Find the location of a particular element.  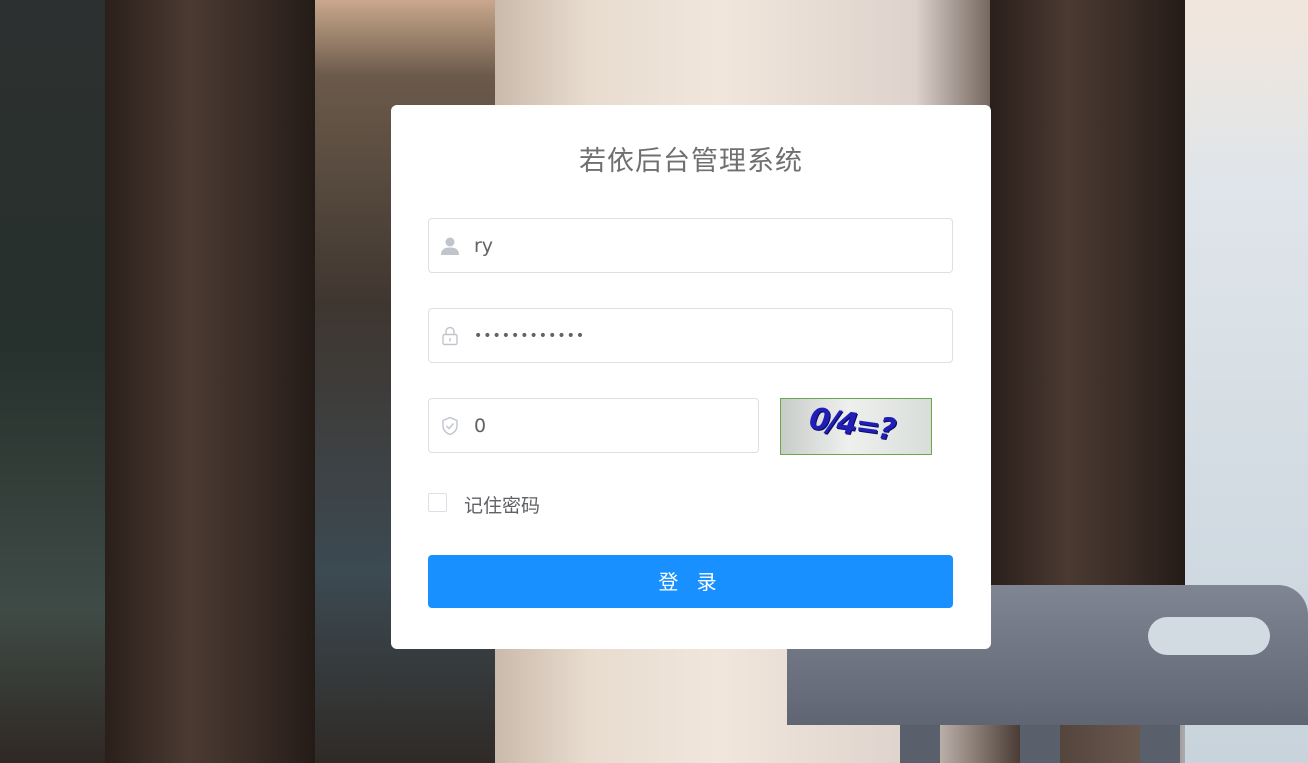

captcha-image-text: 0/4=? is located at coordinates (851, 424).